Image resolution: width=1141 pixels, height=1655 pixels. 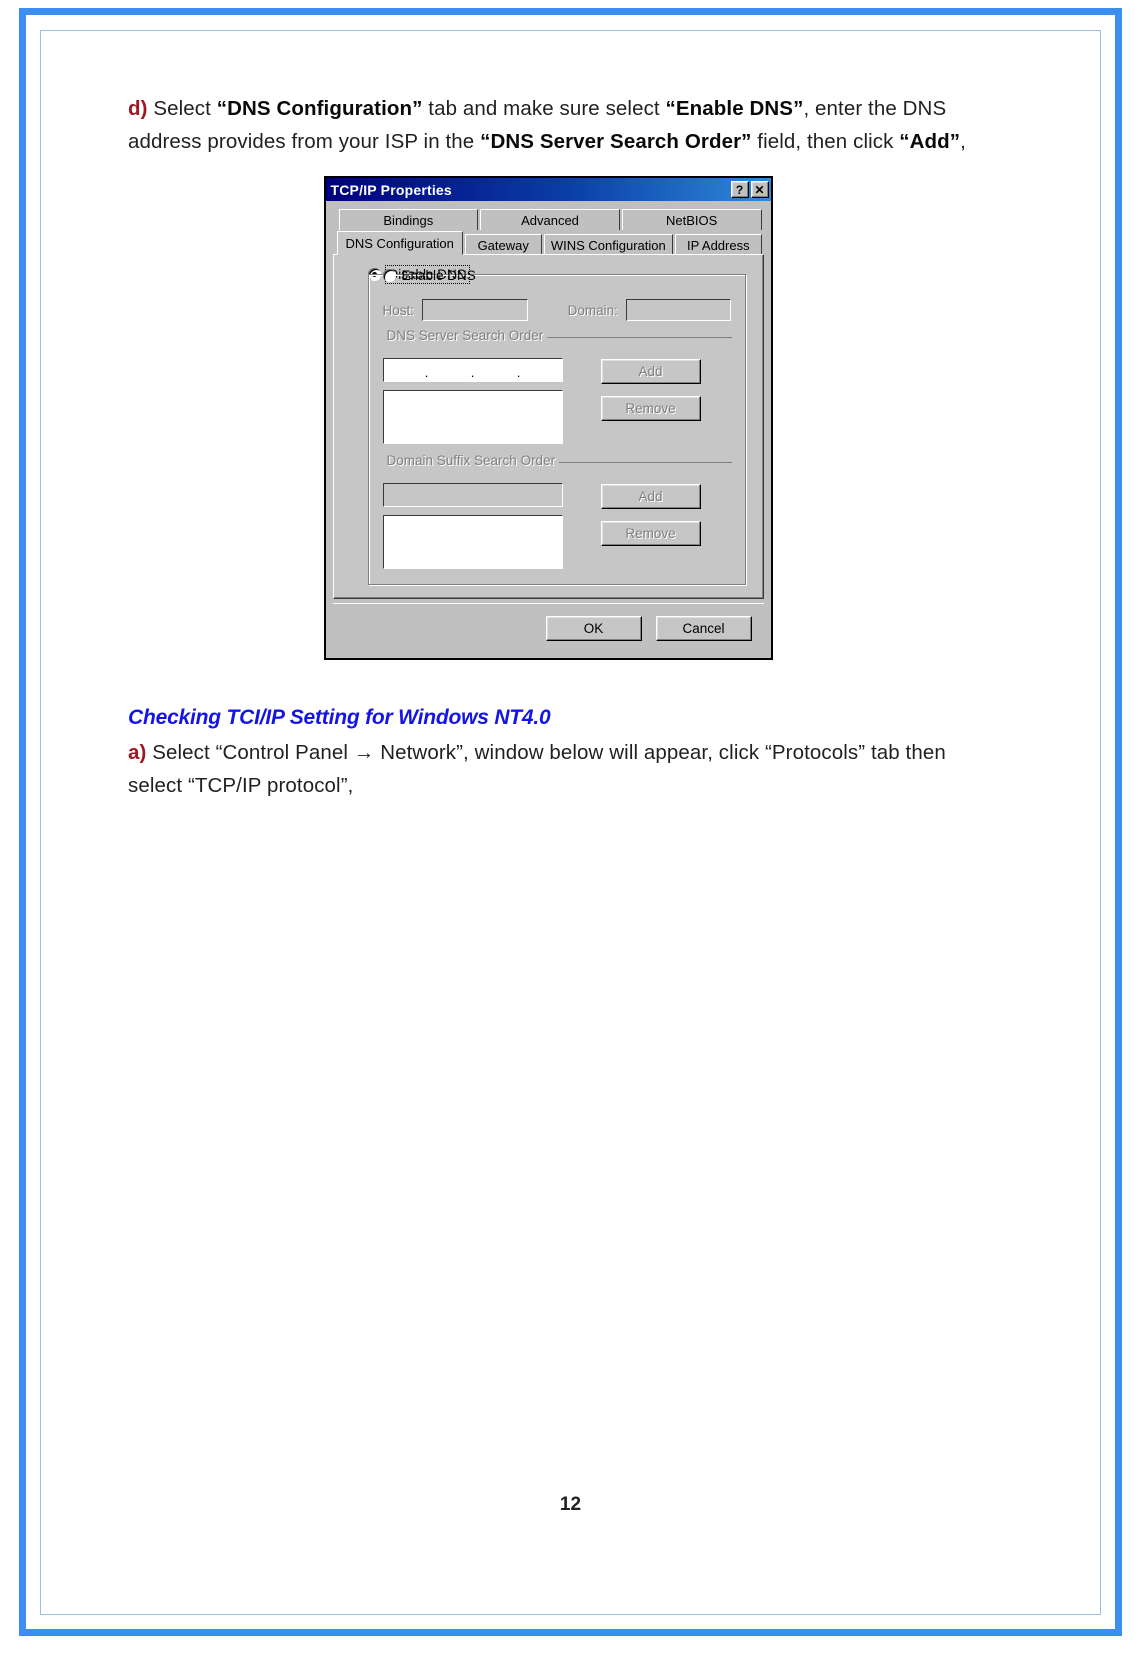 I want to click on dialog-footer: OK Cancel, so click(x=548, y=627).